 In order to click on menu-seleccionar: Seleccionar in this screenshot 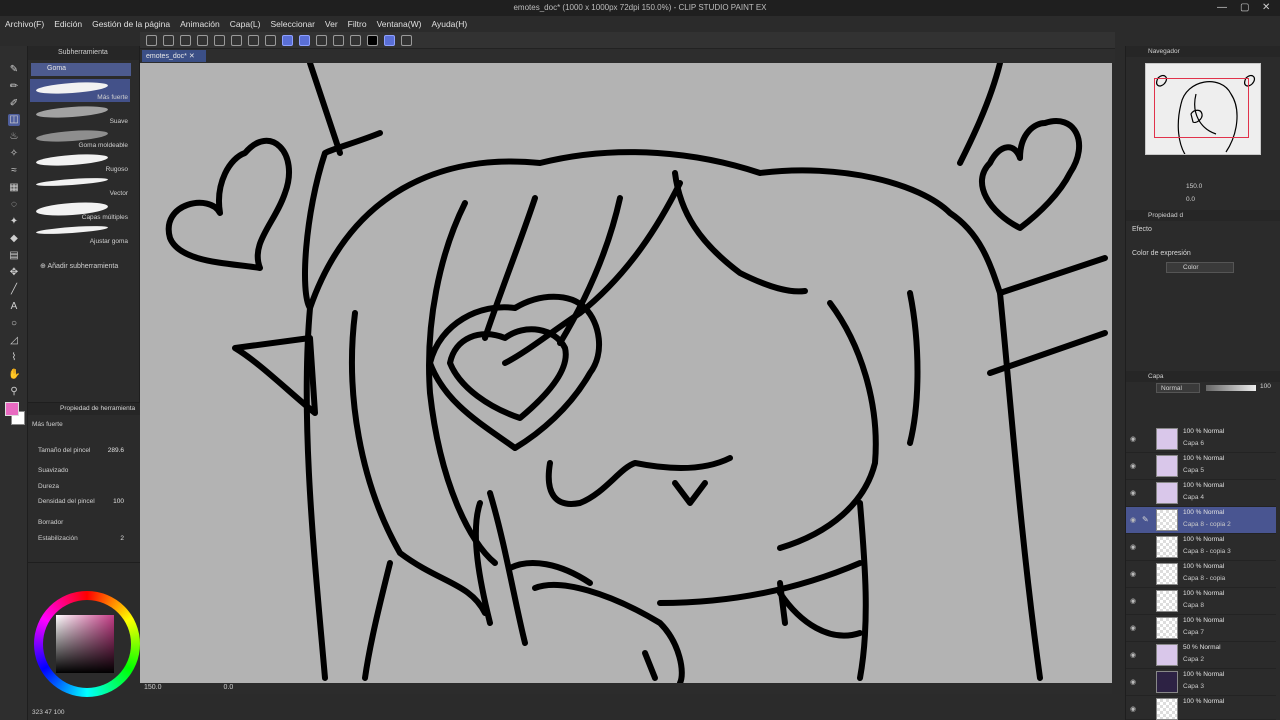, I will do `click(292, 24)`.